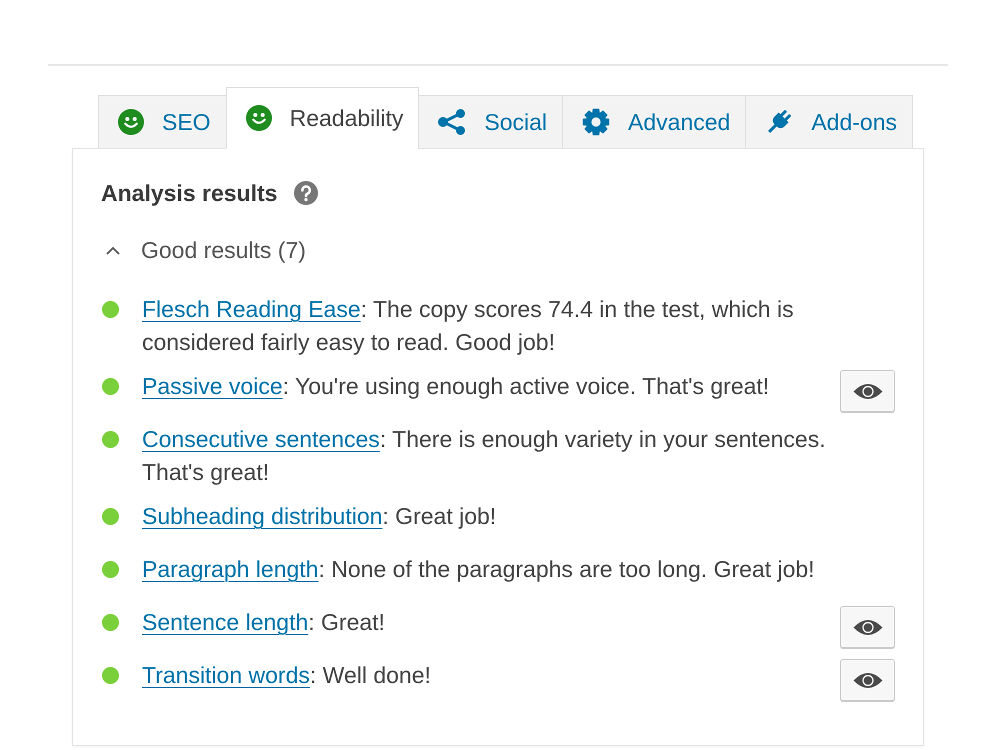 Image resolution: width=1000 pixels, height=750 pixels. Describe the element at coordinates (468, 326) in the screenshot. I see `result-text: Flesch Reading Ease: The copy scores 74.4 in the test, which is considered fairly easy to read. Good job!` at that location.